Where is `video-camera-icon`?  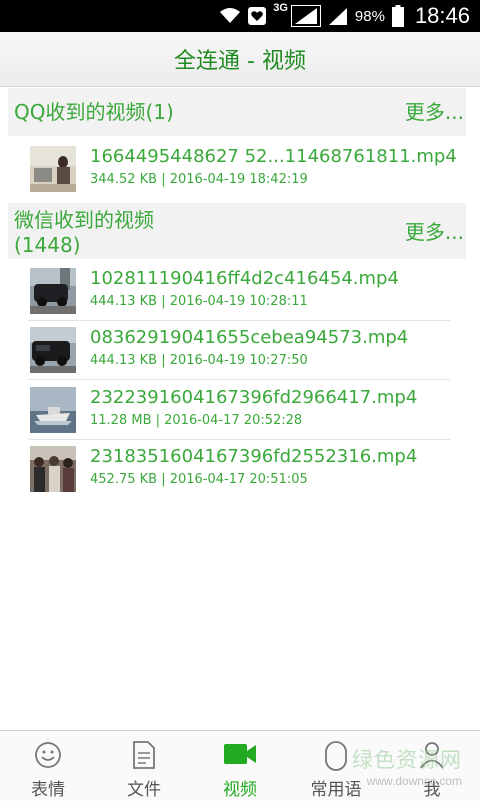
video-camera-icon is located at coordinates (240, 756).